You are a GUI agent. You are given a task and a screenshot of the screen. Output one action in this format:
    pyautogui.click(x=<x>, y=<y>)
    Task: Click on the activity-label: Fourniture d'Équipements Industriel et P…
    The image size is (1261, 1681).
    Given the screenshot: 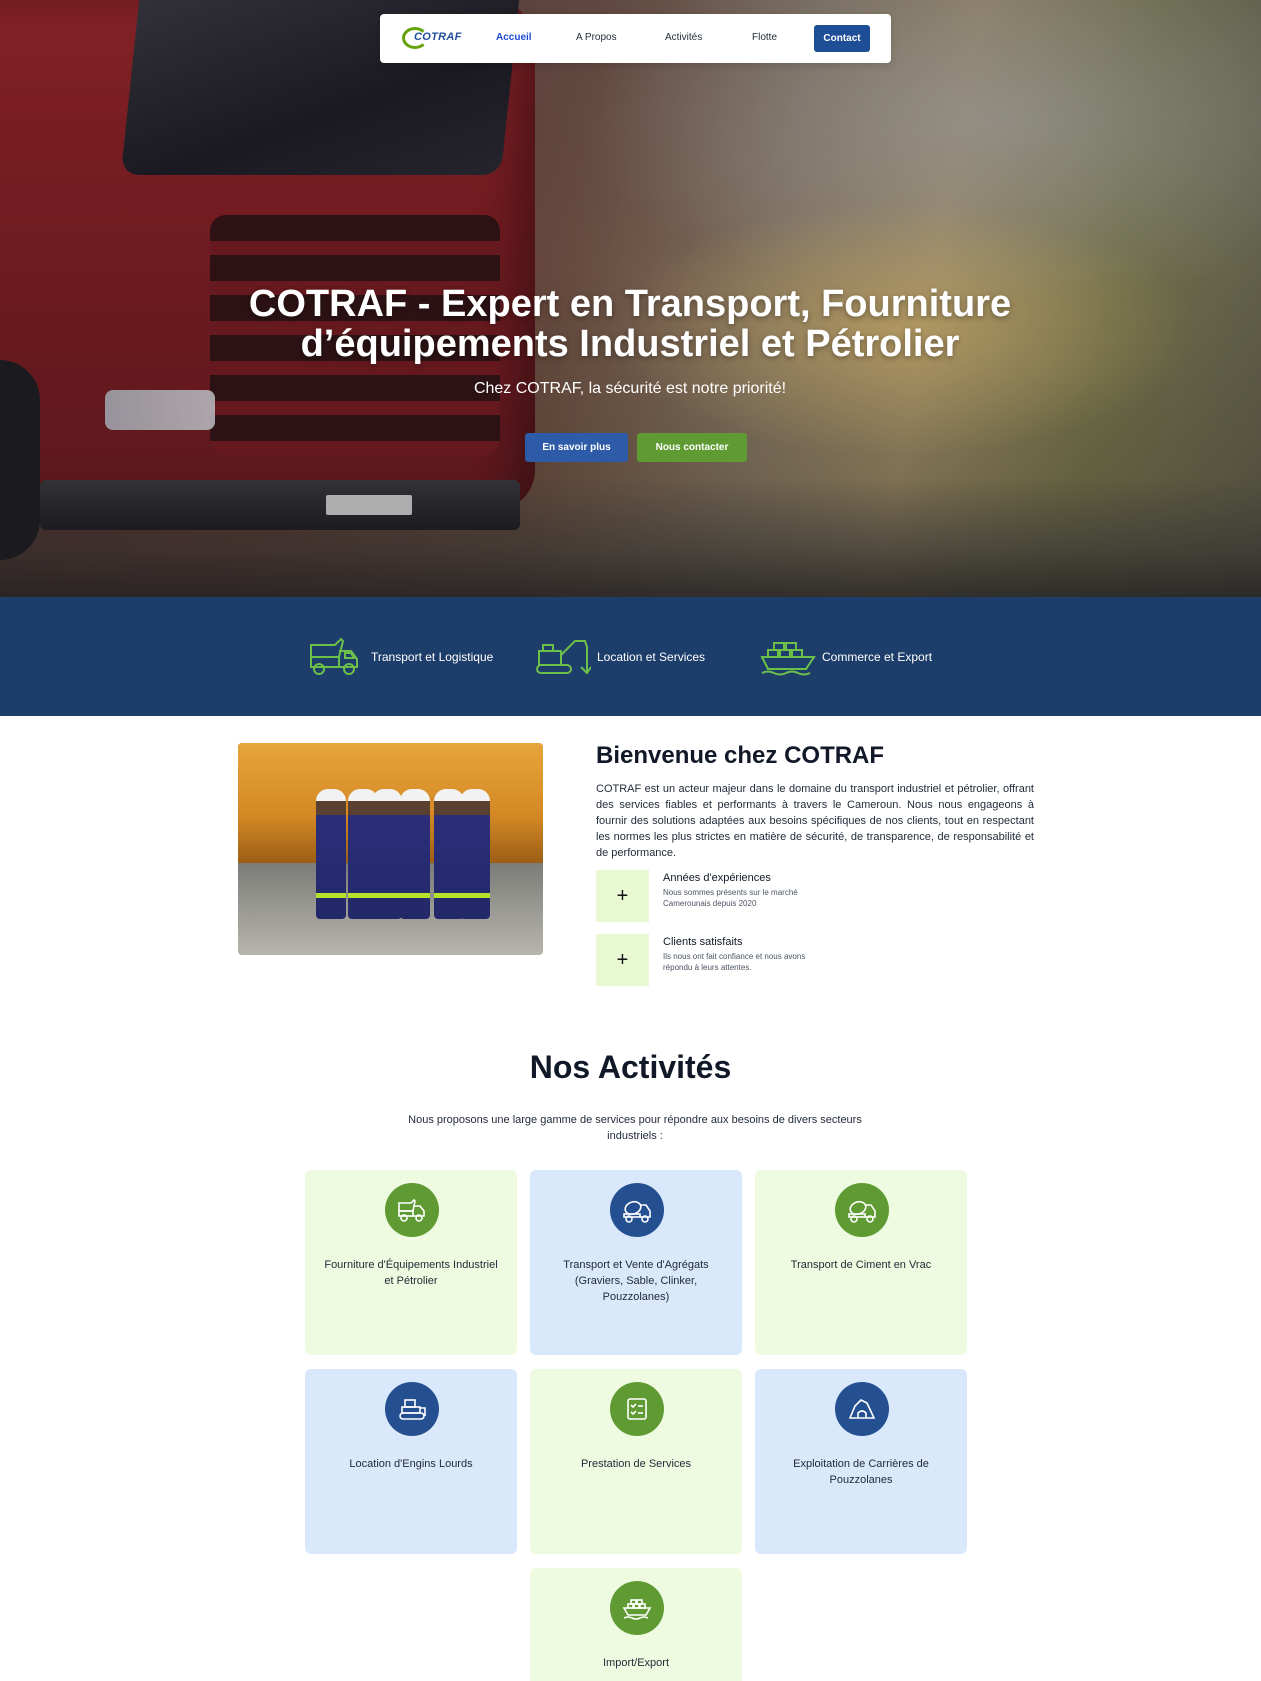 What is the action you would take?
    pyautogui.click(x=411, y=1273)
    